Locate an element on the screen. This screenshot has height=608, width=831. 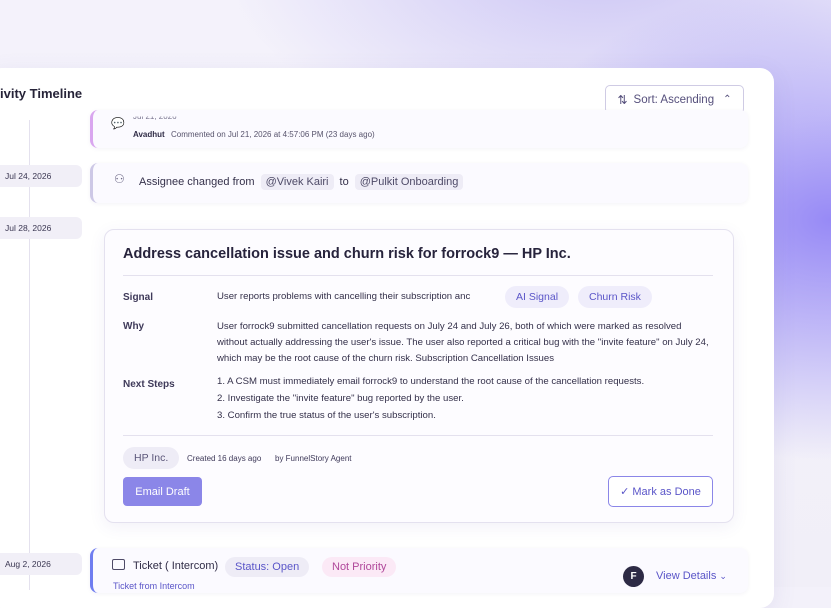
signal-label: Signal is located at coordinates (138, 297).